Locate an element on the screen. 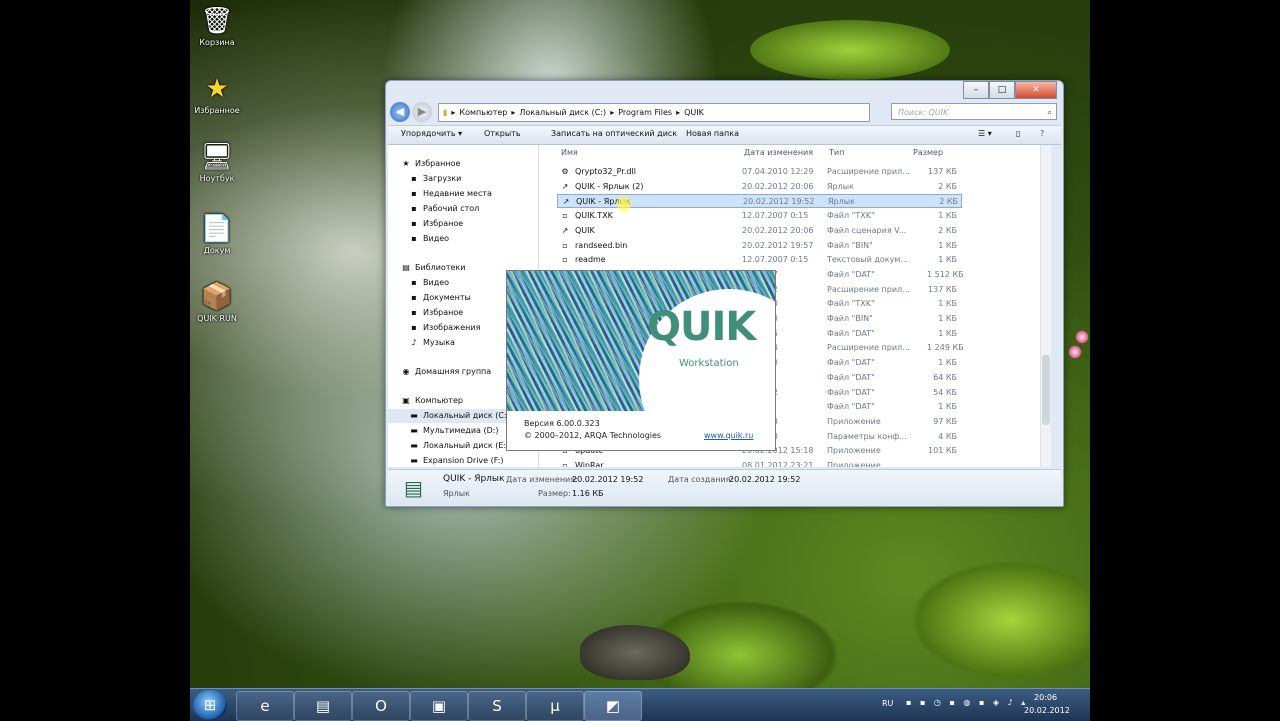 The image size is (1280, 721). nav-item: ▪ Рабочий стол is located at coordinates (433, 209).